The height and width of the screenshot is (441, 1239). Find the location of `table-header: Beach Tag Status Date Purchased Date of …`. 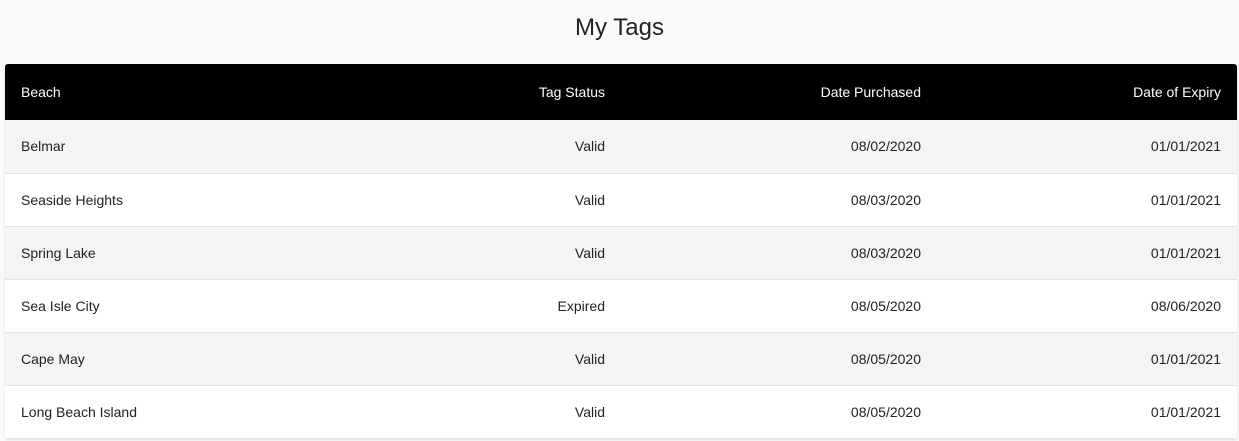

table-header: Beach Tag Status Date Purchased Date of … is located at coordinates (621, 92).